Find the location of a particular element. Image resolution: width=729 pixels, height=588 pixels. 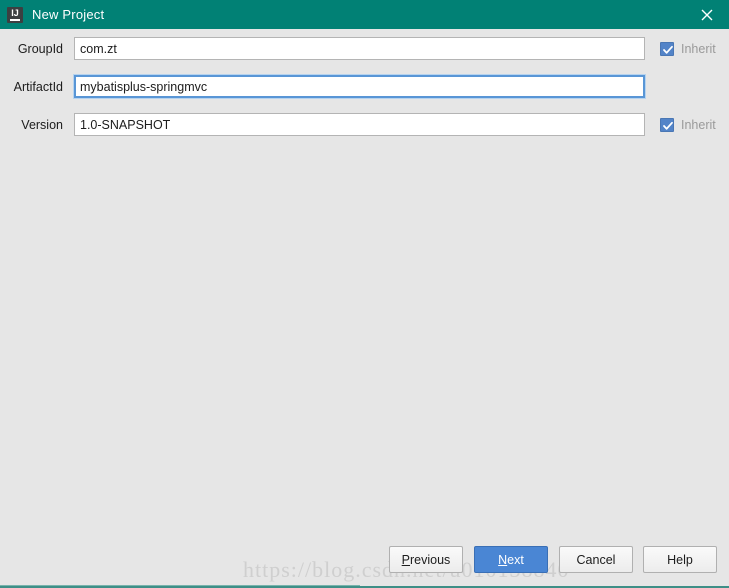

groupid-inherit-checkbox is located at coordinates (667, 49).